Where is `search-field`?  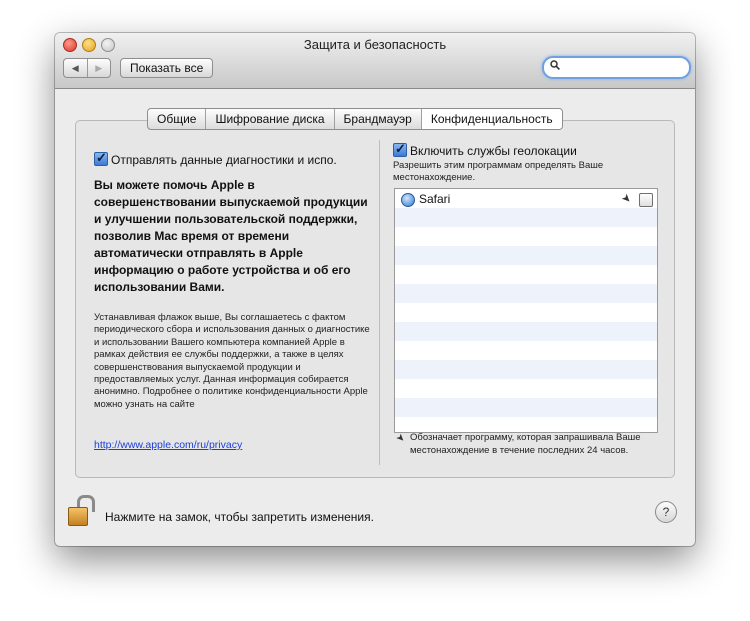
search-field is located at coordinates (616, 67).